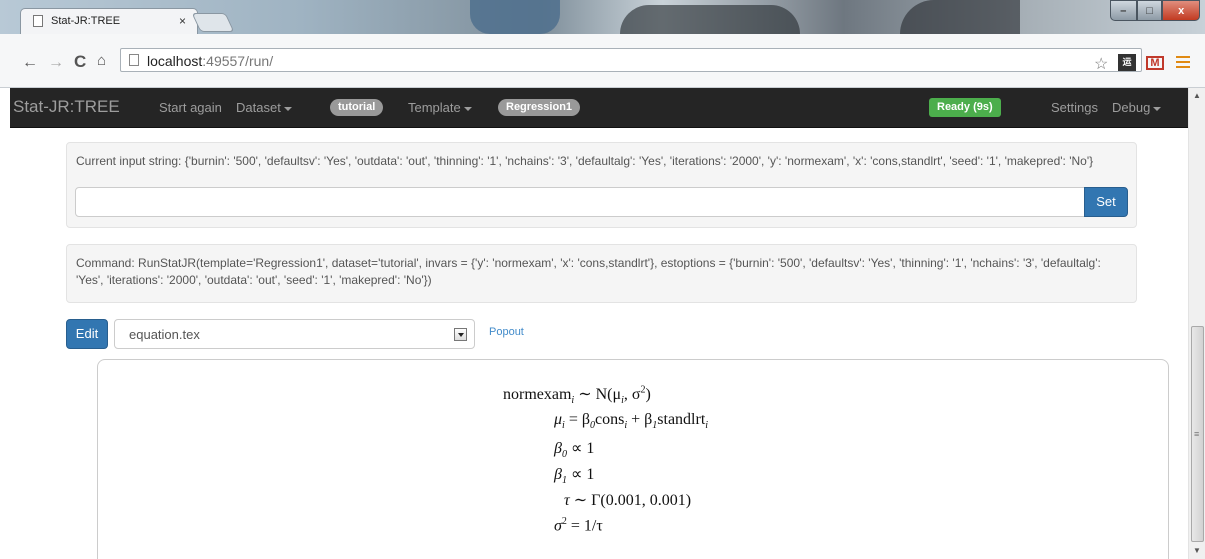  What do you see at coordinates (80, 62) in the screenshot?
I see `reload-icon: C` at bounding box center [80, 62].